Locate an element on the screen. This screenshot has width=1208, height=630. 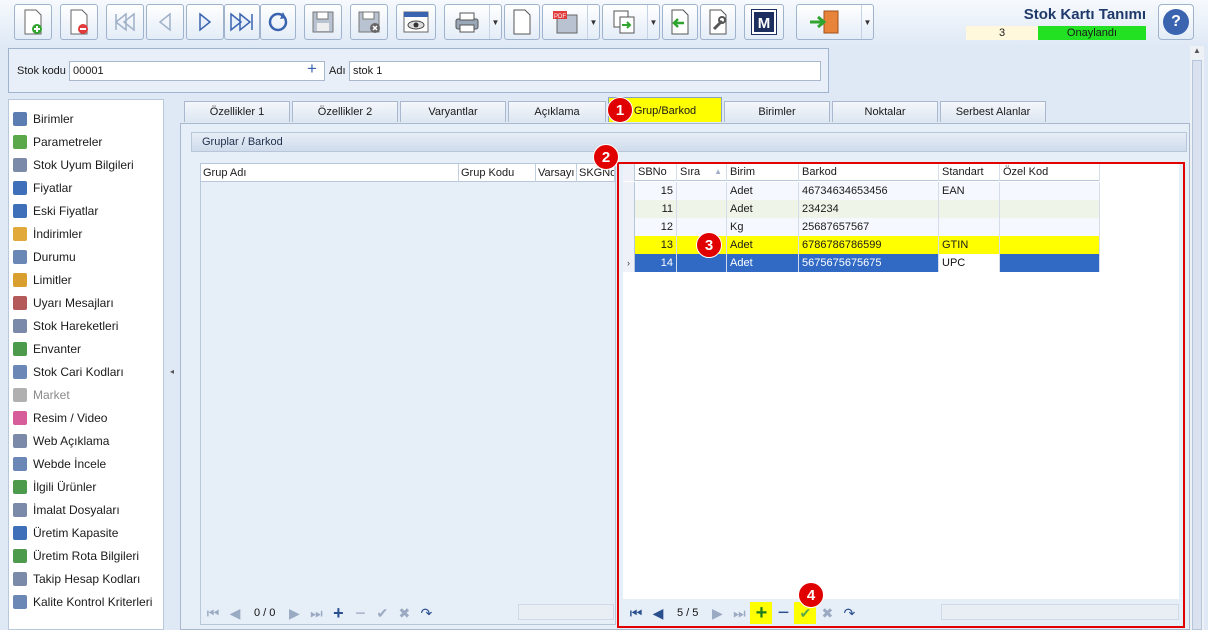
first-record-button is located at coordinates (125, 22).